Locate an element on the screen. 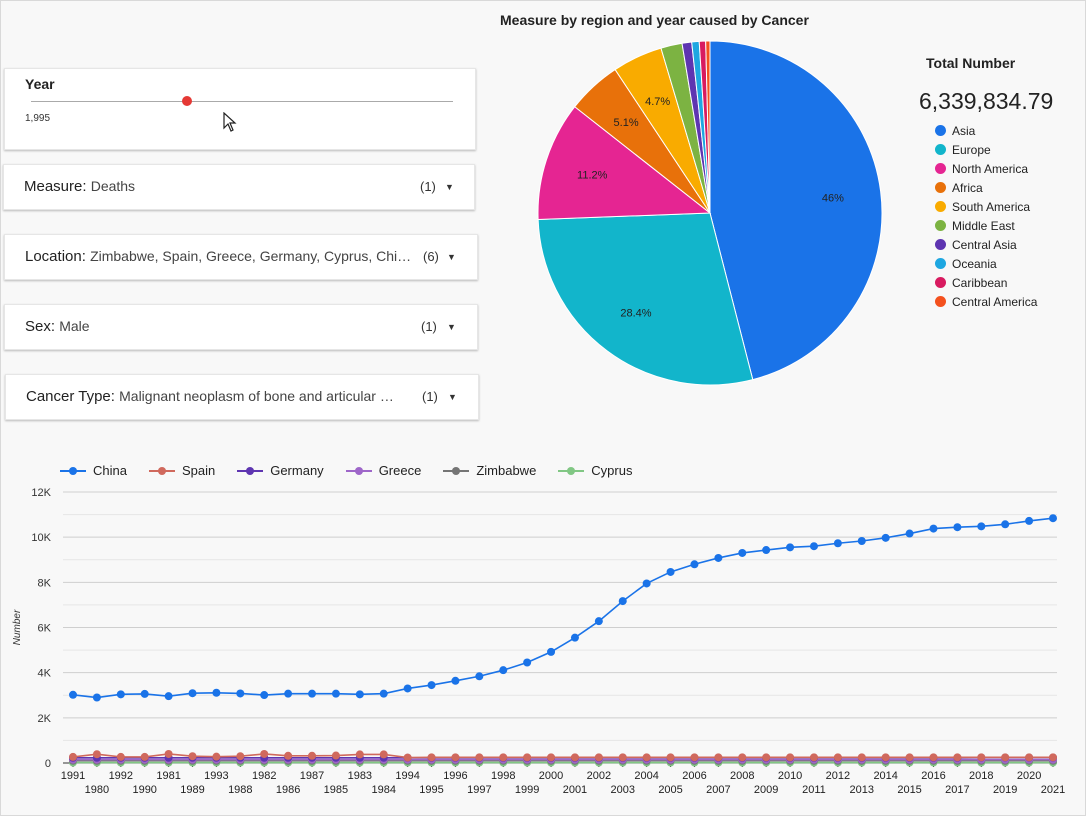  pie-legend-item: Middle East is located at coordinates (986, 225).